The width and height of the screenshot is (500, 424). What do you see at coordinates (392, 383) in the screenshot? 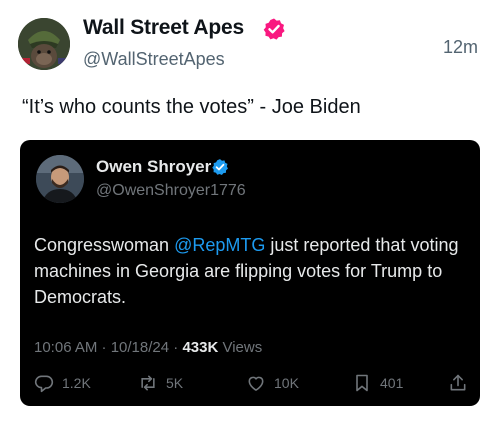
I see `bookmark-count: 401` at bounding box center [392, 383].